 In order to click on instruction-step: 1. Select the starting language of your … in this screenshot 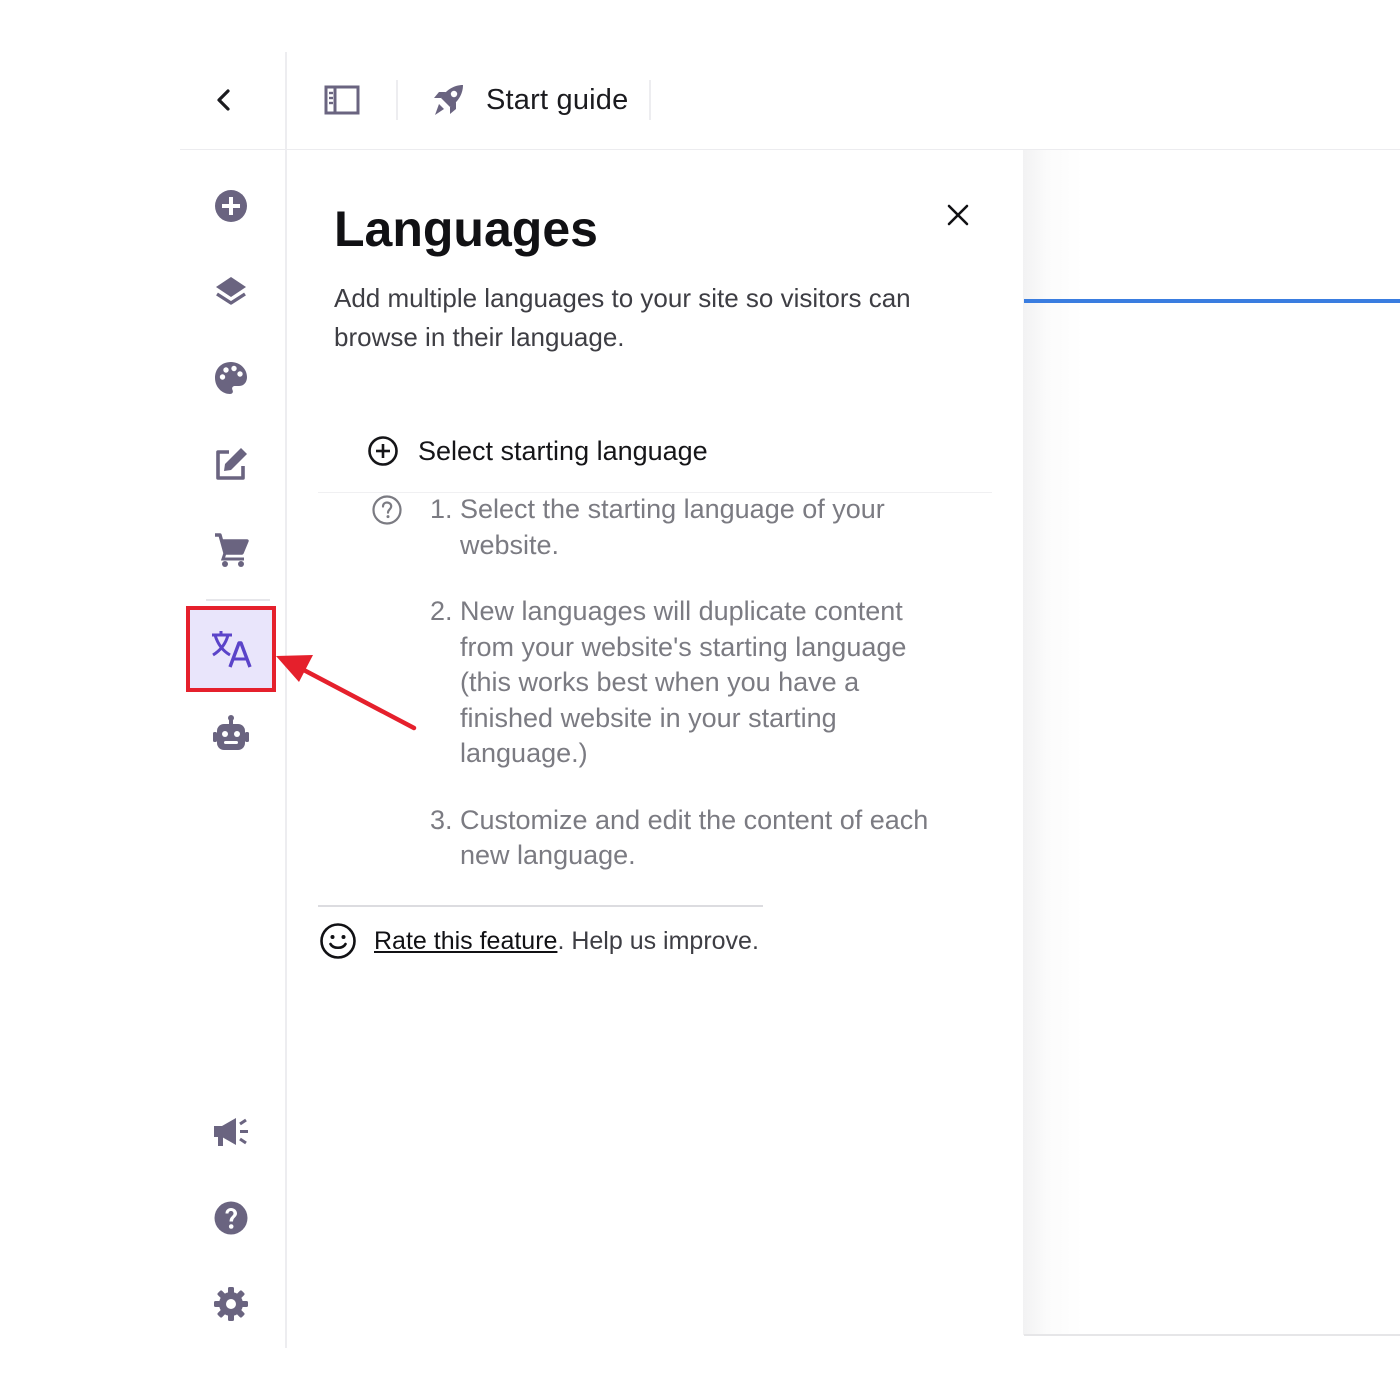, I will do `click(690, 527)`.